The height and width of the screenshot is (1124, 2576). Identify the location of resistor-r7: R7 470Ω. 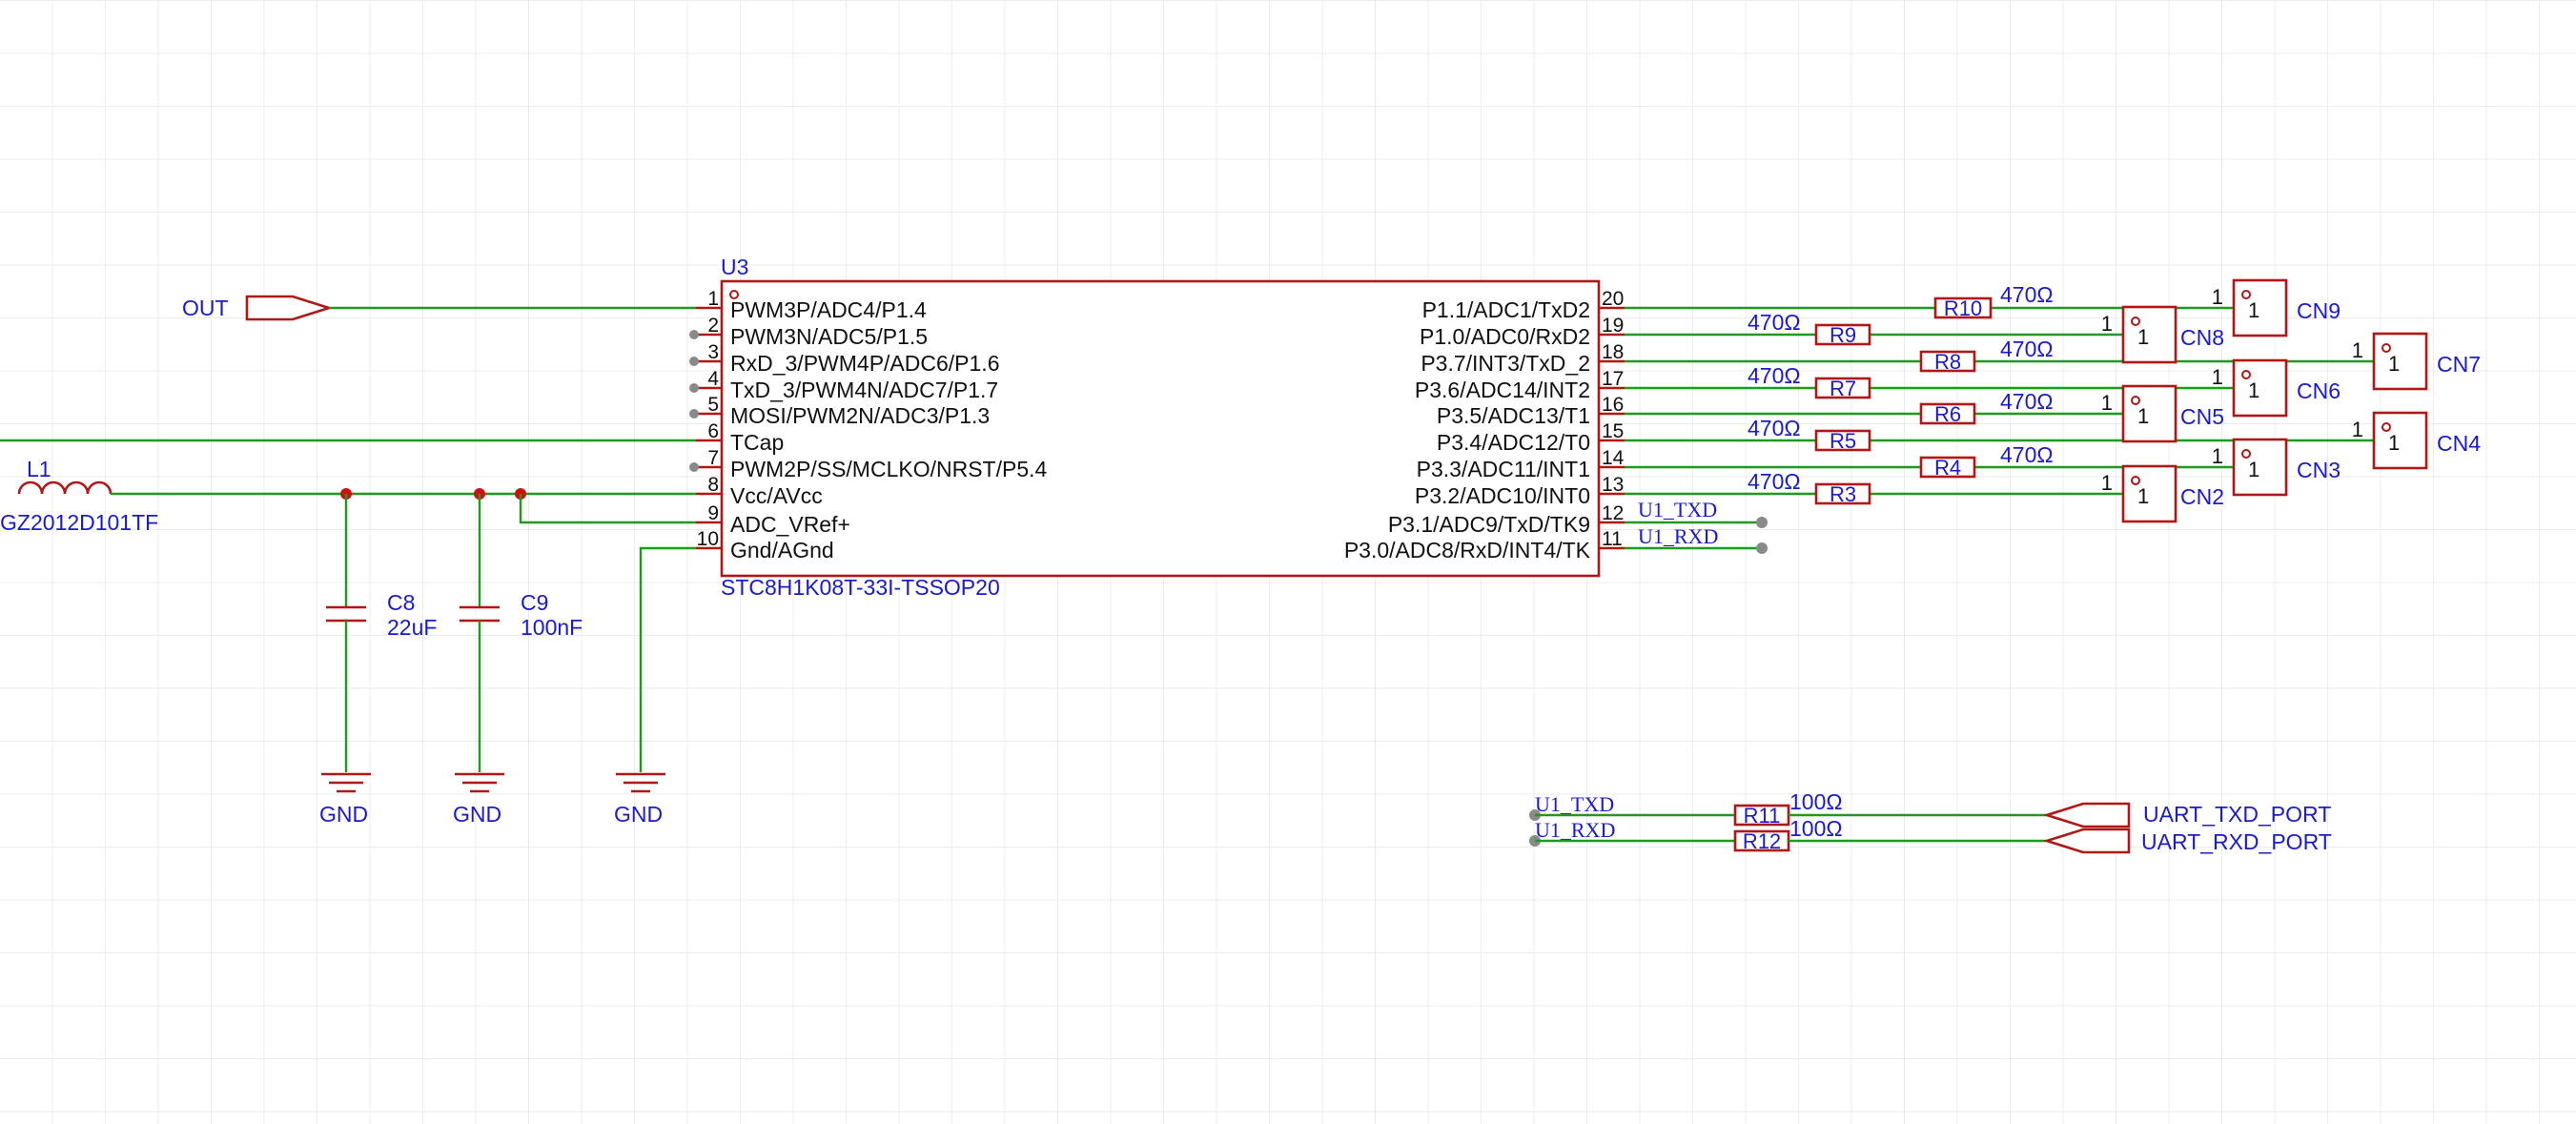
(1809, 381).